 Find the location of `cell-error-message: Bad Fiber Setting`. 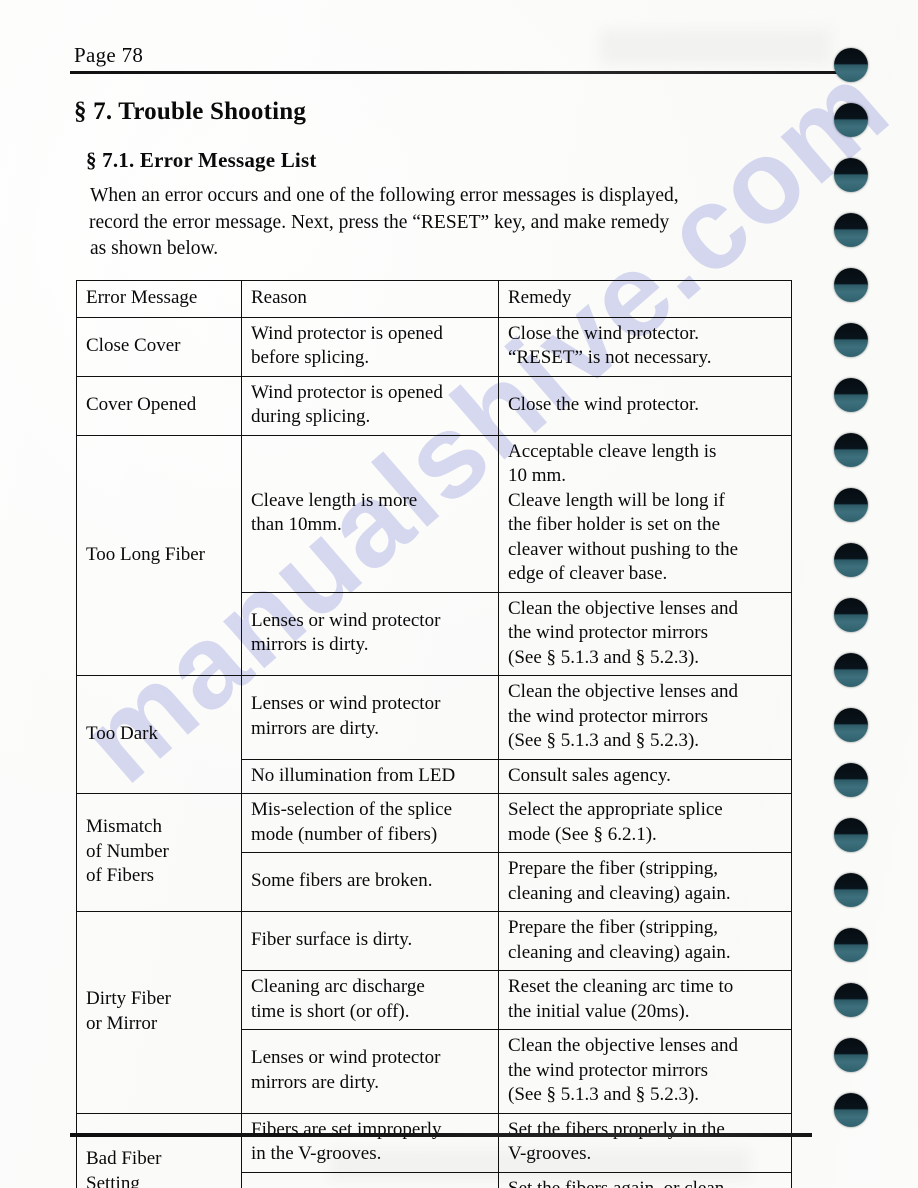

cell-error-message: Bad Fiber Setting is located at coordinates (159, 1150).